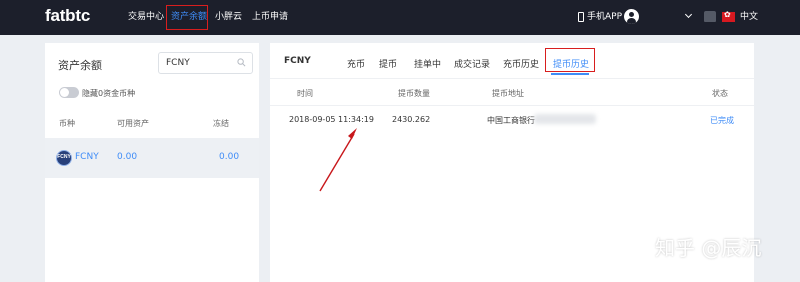 Image resolution: width=800 pixels, height=282 pixels. I want to click on row-time: 2018-09-05 11:34:19, so click(331, 119).